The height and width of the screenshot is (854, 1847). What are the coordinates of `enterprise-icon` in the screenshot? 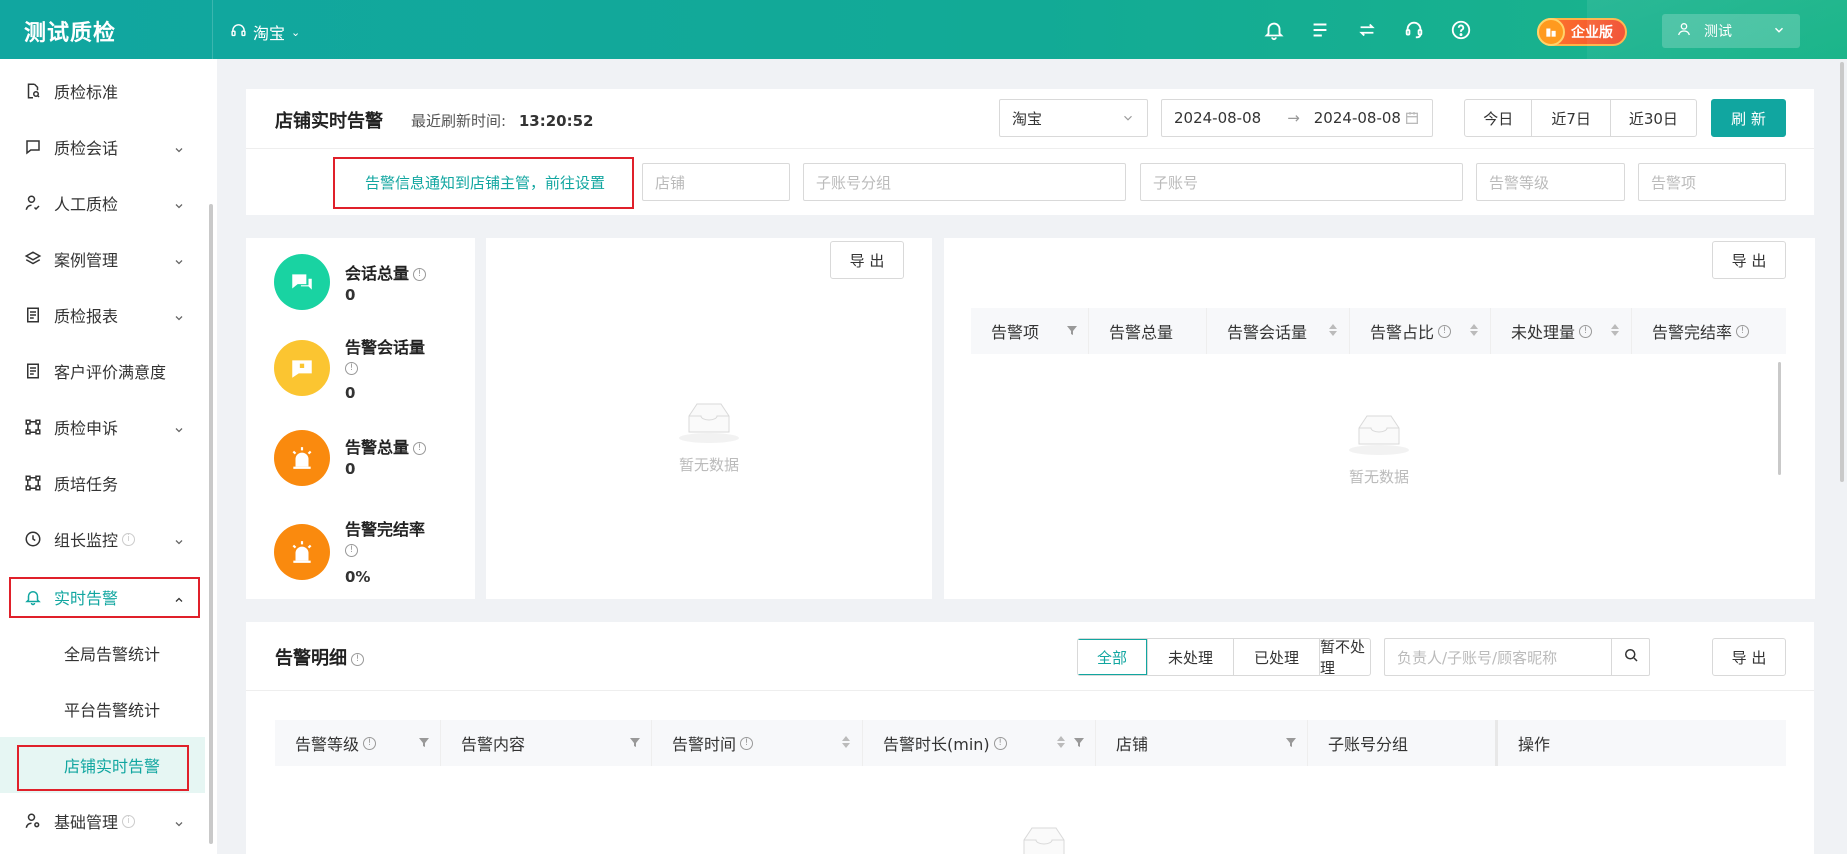 It's located at (1551, 32).